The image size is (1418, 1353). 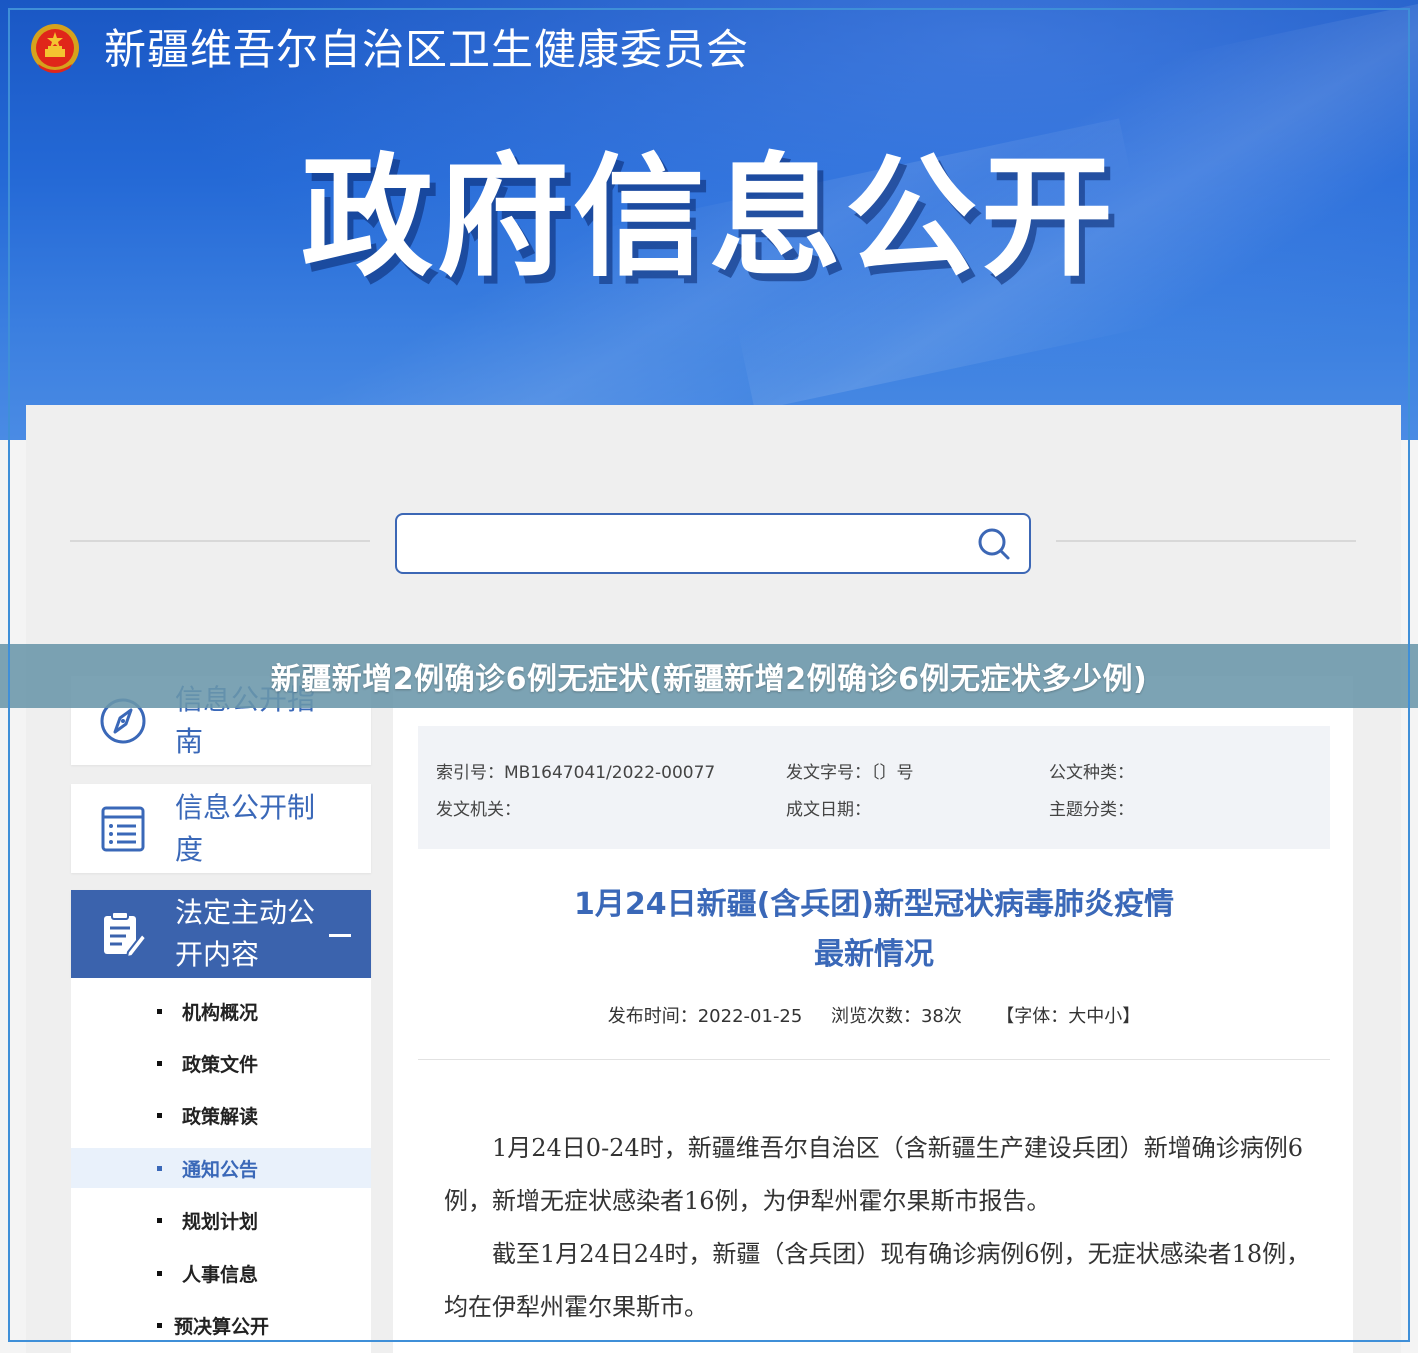 I want to click on publish-time: 发布时间：2022-01-25, so click(x=705, y=1016).